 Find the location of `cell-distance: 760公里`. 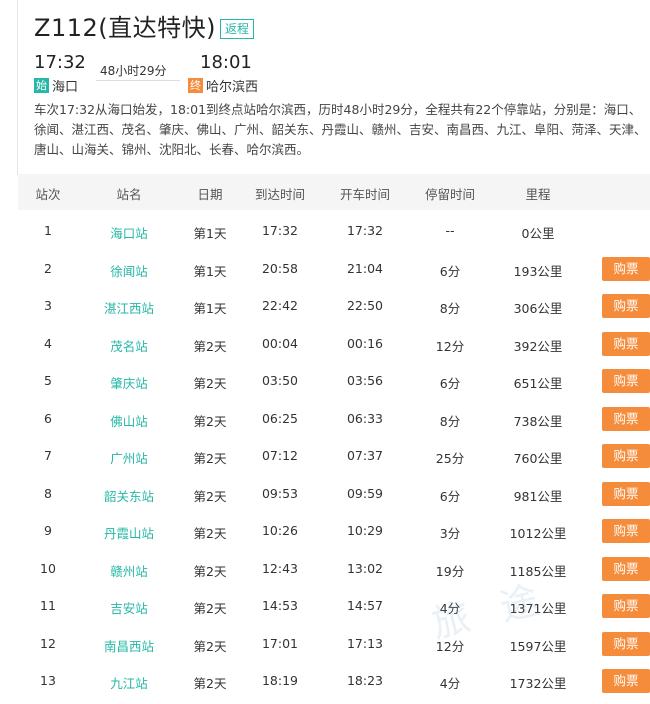

cell-distance: 760公里 is located at coordinates (538, 458).